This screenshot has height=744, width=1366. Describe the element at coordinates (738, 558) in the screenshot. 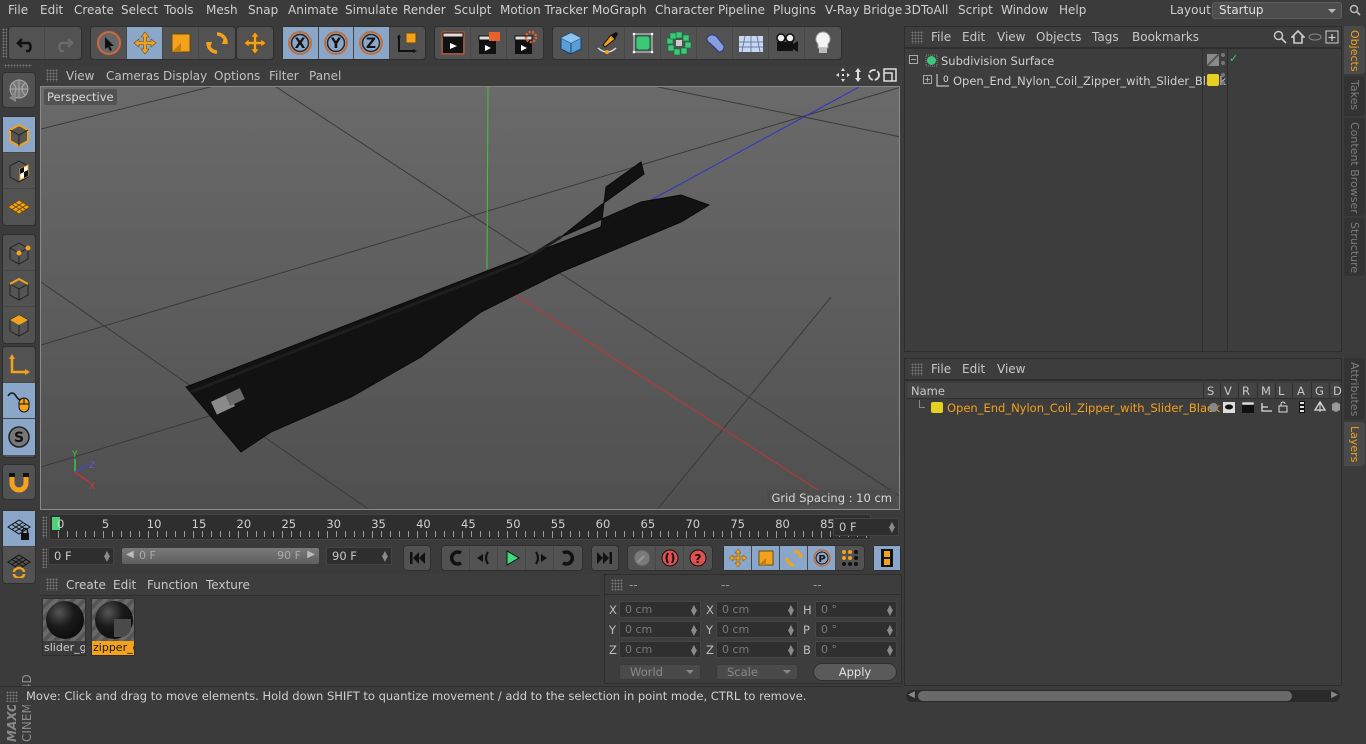

I see `position-key-button` at that location.